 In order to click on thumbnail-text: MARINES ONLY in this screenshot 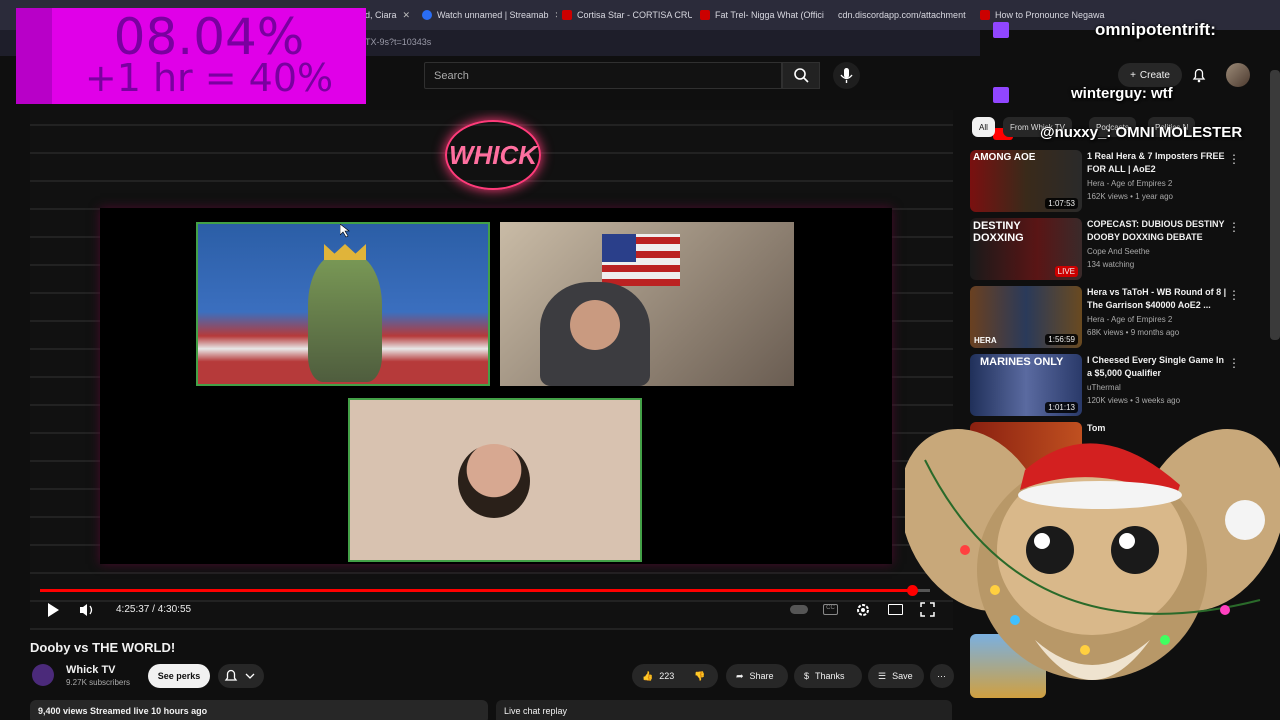, I will do `click(1022, 362)`.